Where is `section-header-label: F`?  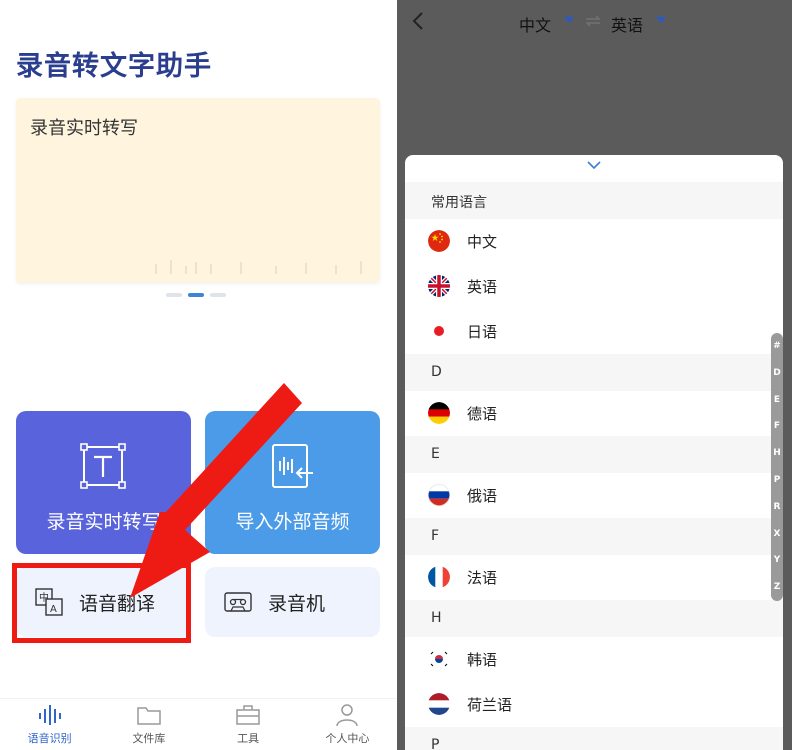
section-header-label: F is located at coordinates (435, 536).